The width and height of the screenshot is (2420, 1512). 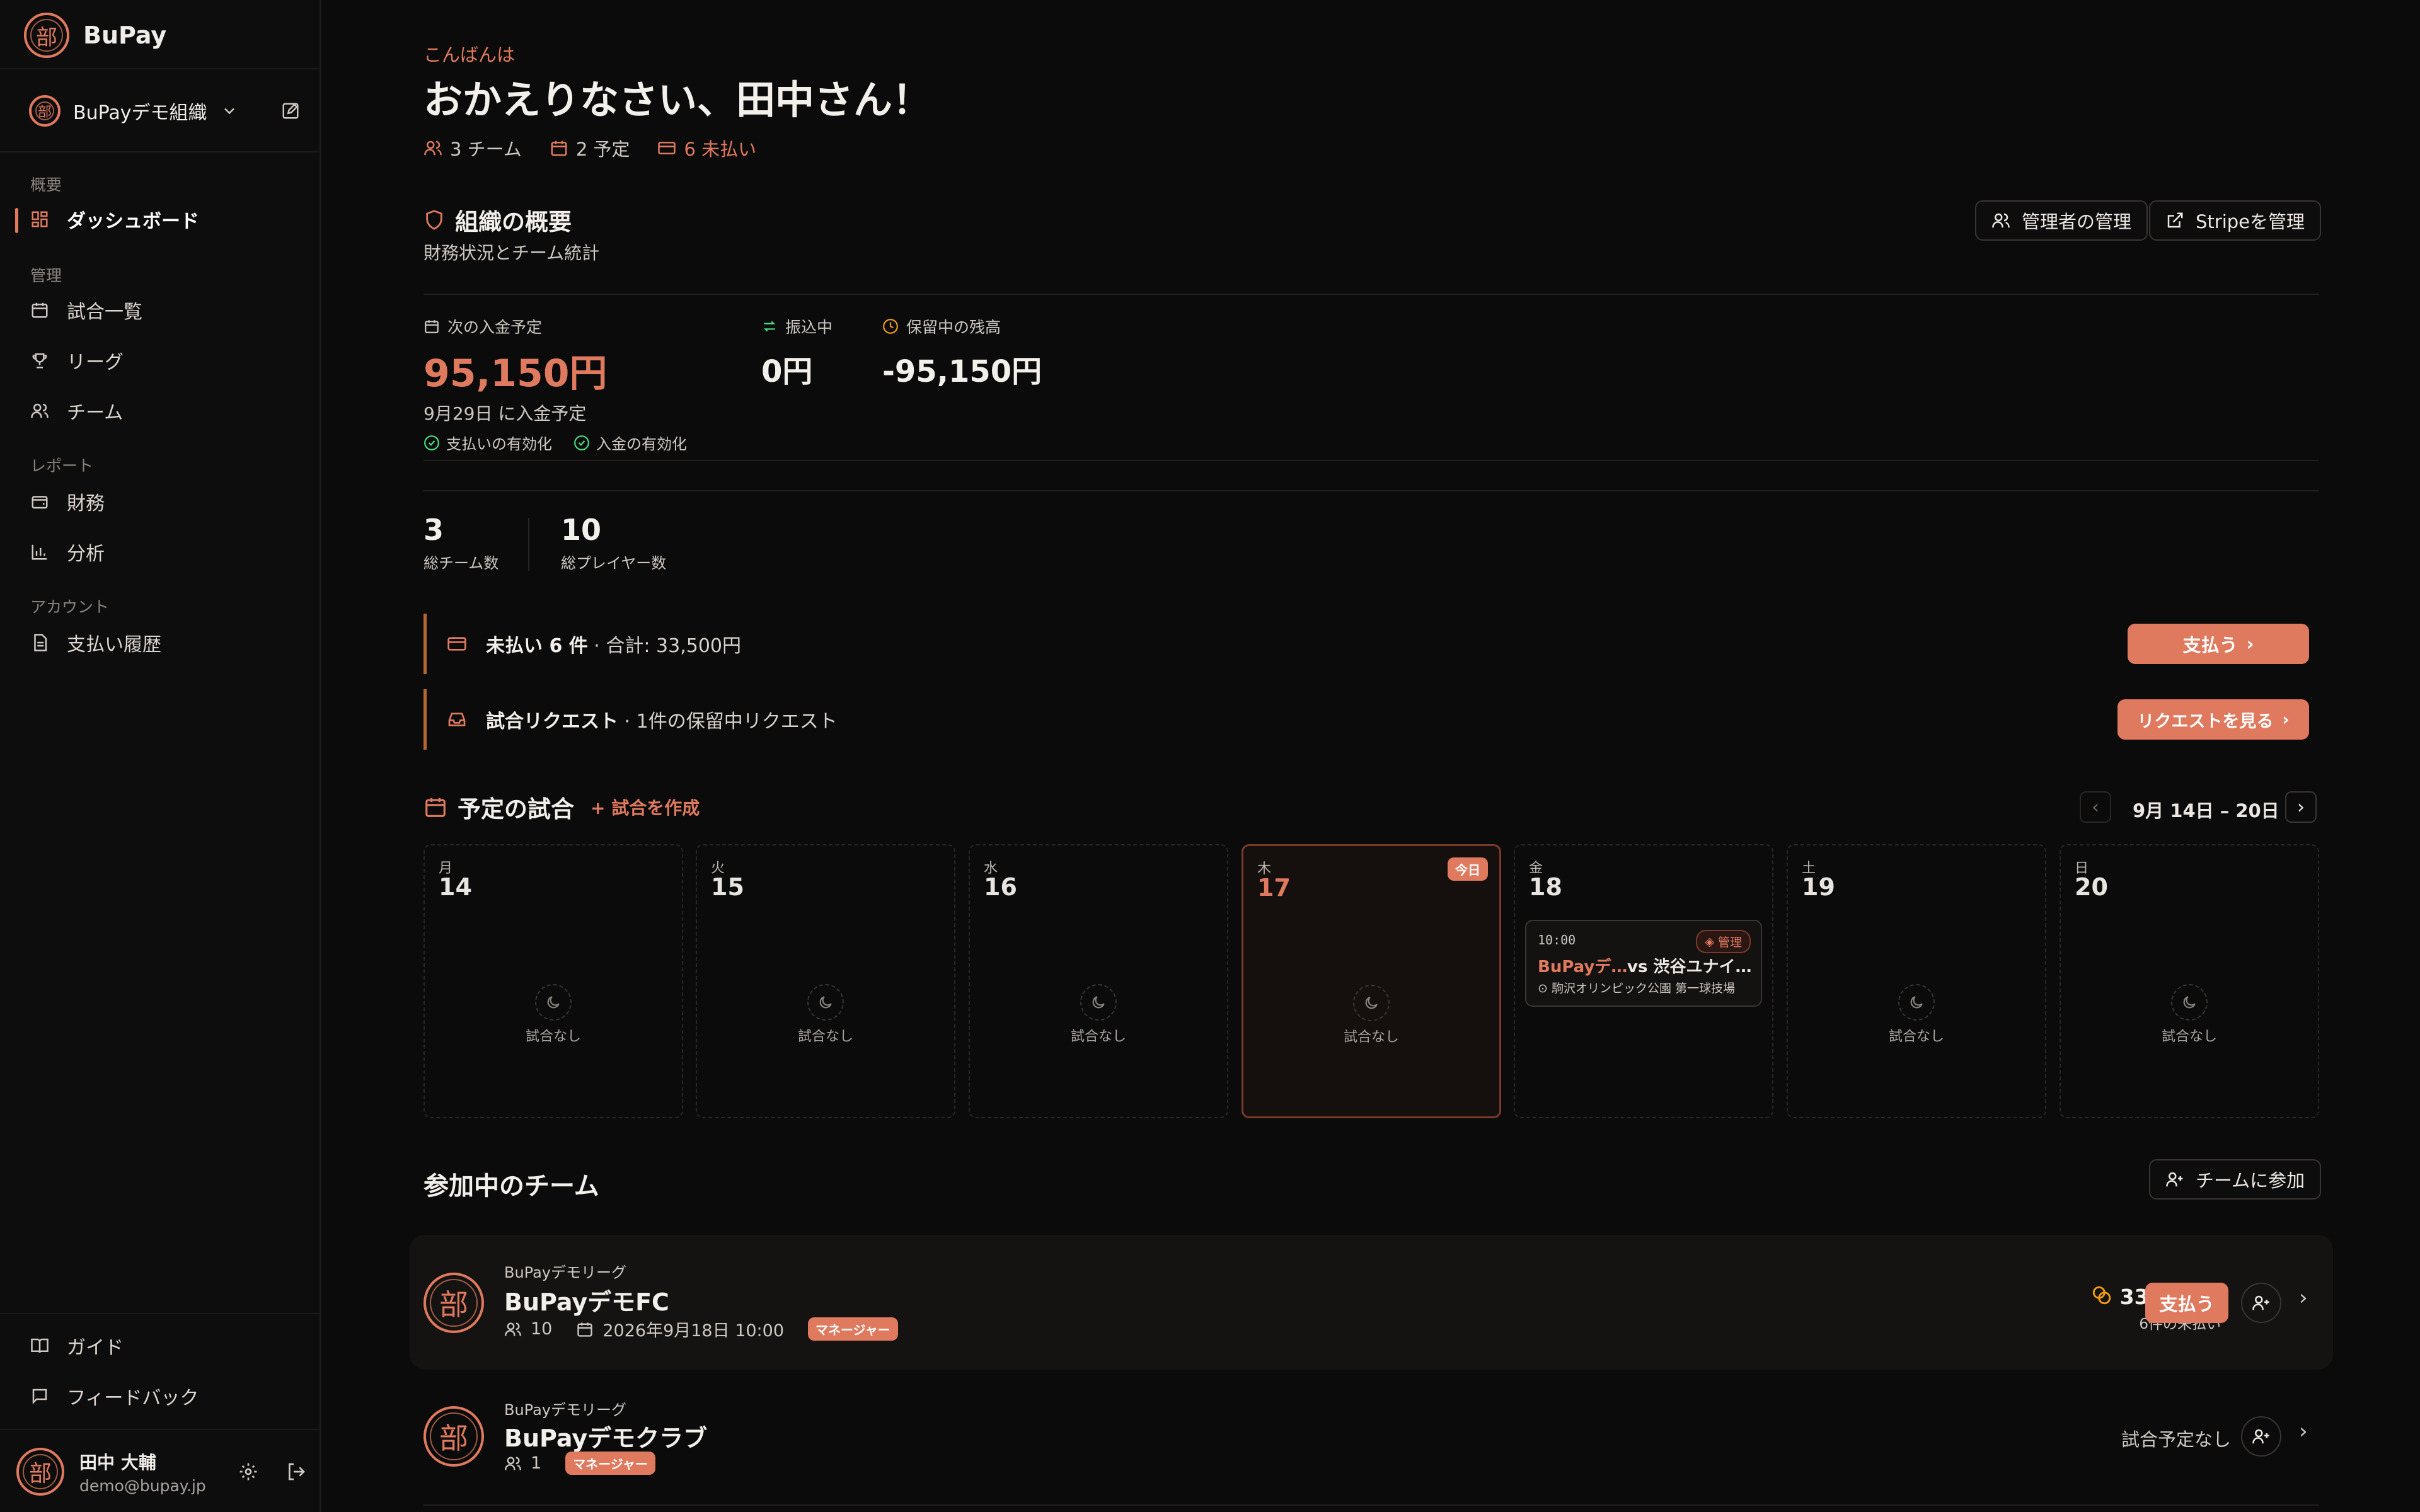 I want to click on teams-count: 3 チーム, so click(x=473, y=148).